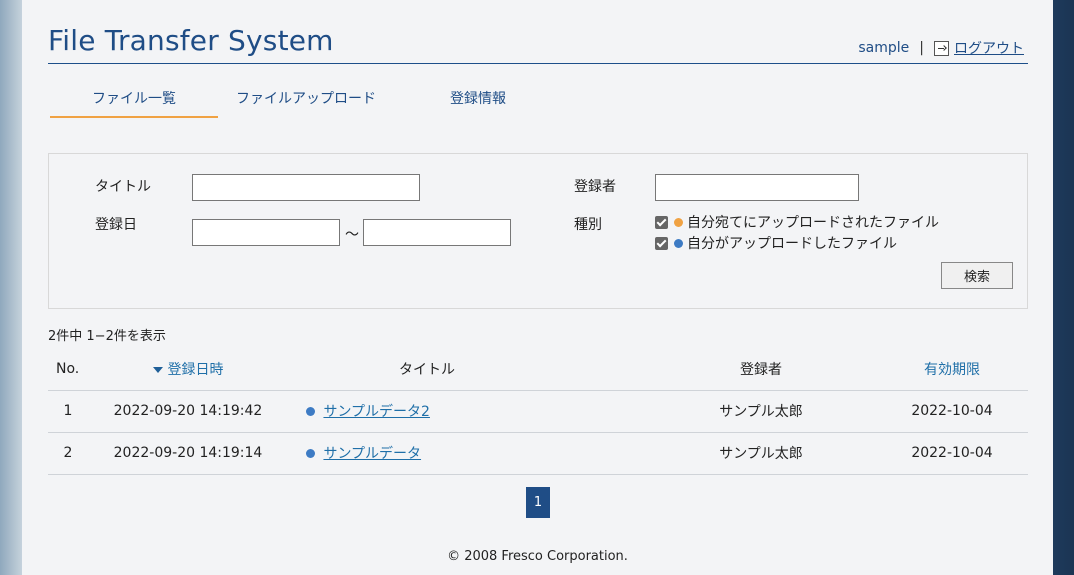  What do you see at coordinates (68, 411) in the screenshot?
I see `row-no: 1` at bounding box center [68, 411].